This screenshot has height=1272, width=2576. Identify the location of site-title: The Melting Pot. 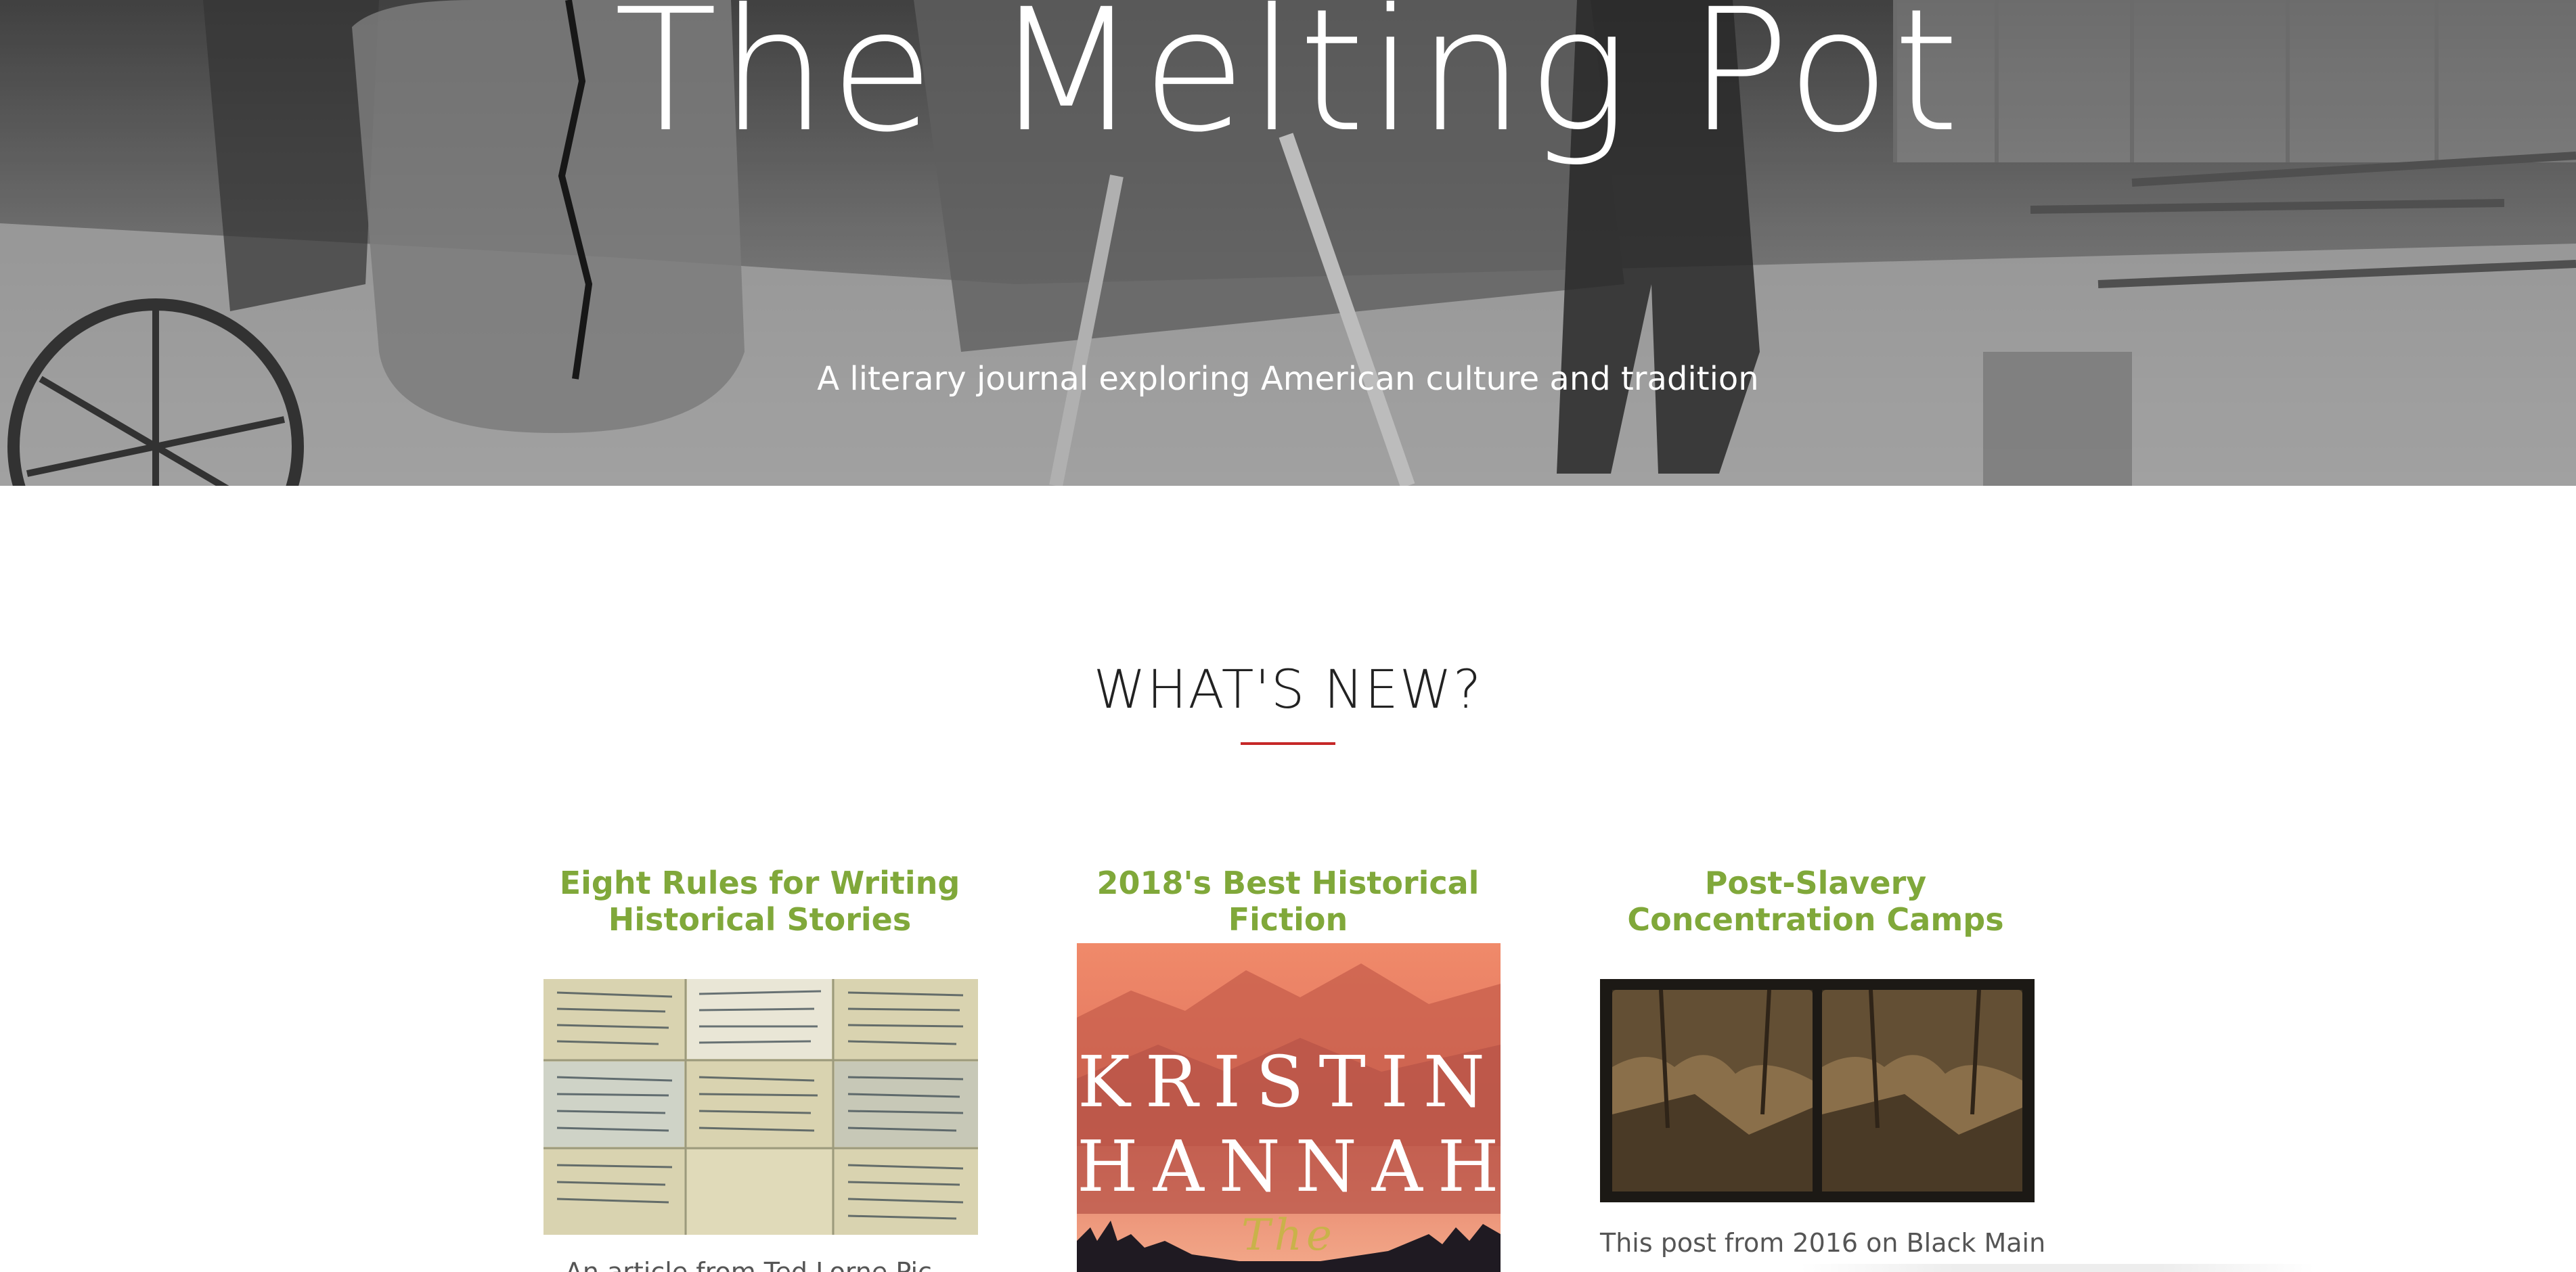
(1288, 84).